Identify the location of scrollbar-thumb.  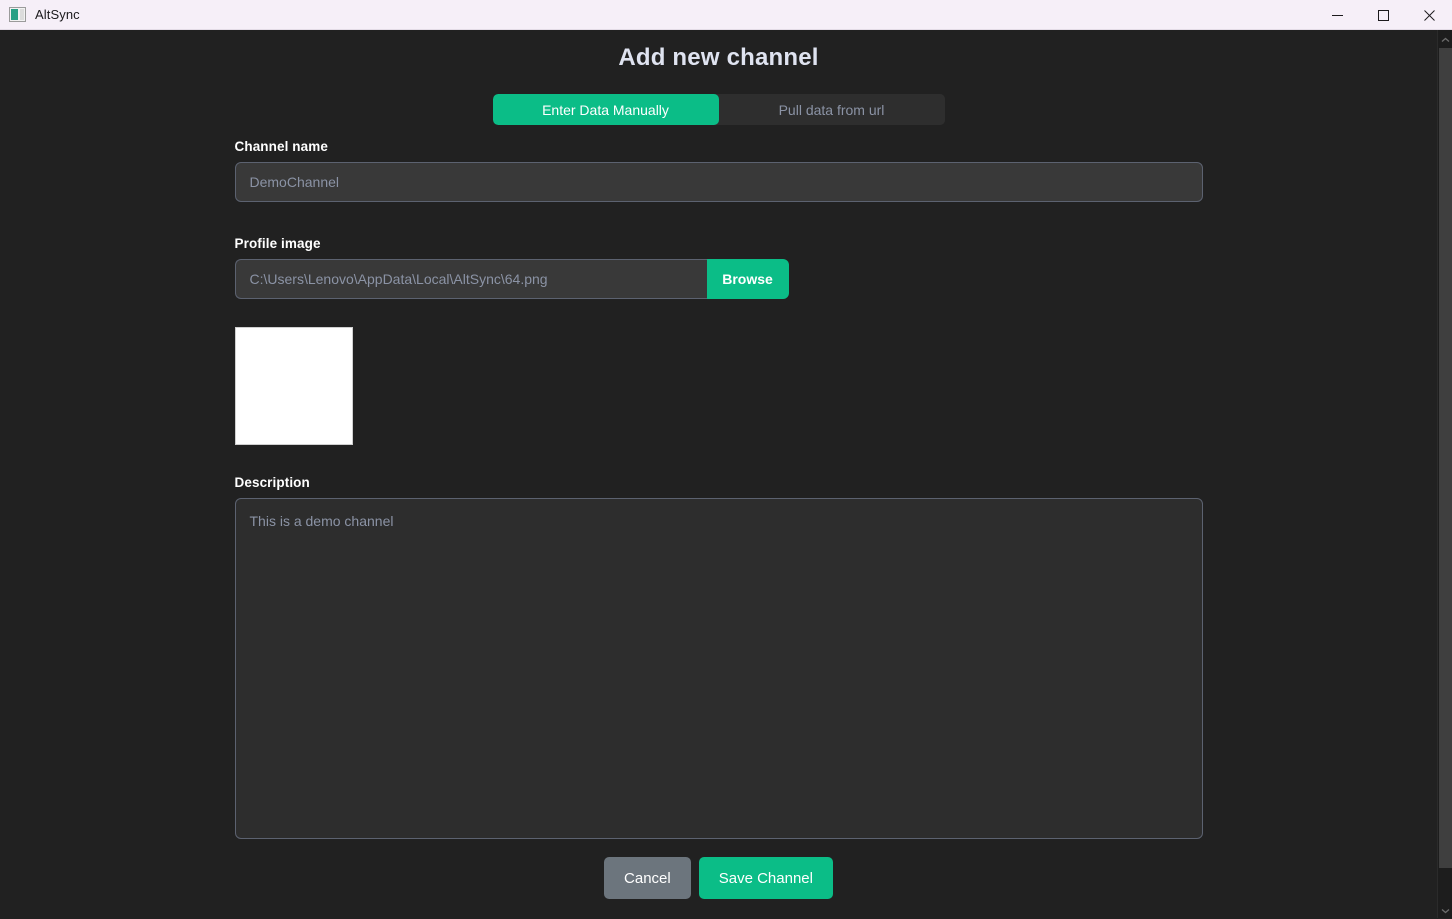
(1445, 458).